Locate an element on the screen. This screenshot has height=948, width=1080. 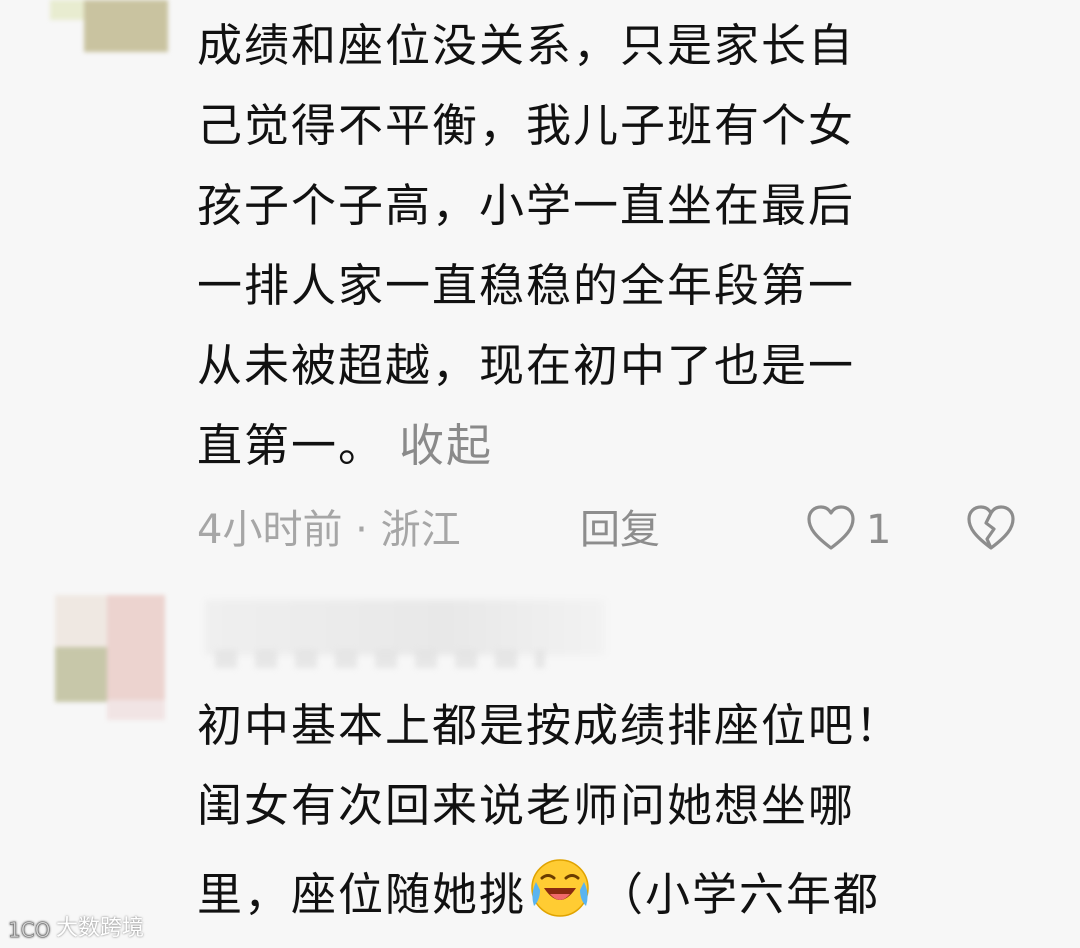
watermark: 1CO 大数跨境 is located at coordinates (76, 929).